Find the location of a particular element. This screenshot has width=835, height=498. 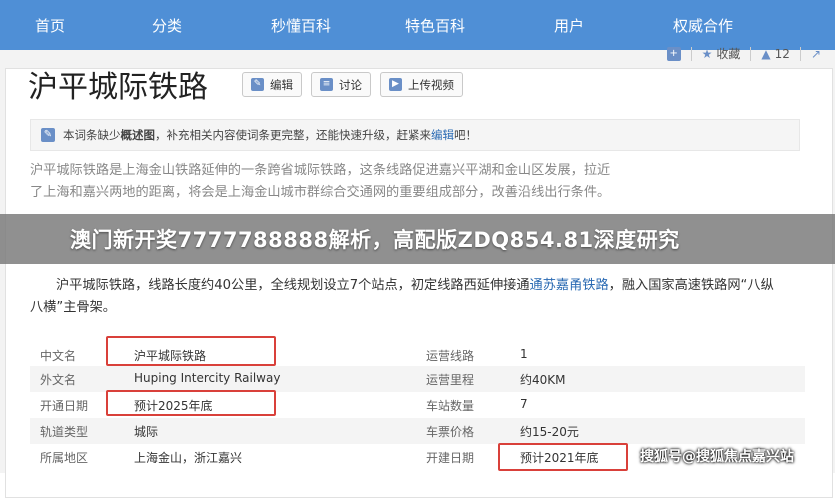

info-key: 所属地区 is located at coordinates (64, 458).